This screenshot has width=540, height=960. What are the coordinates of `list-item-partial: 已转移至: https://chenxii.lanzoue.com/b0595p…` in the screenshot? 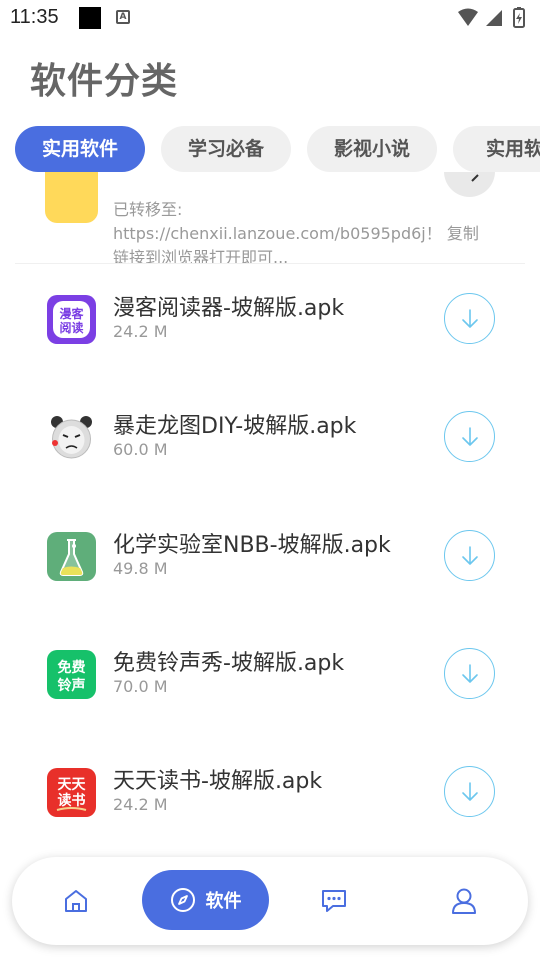 It's located at (270, 218).